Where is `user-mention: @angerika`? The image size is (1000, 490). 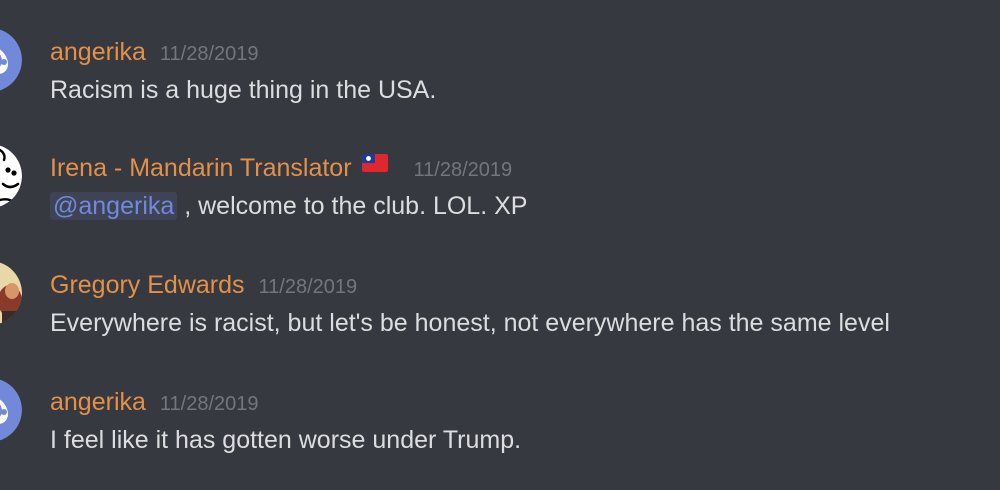 user-mention: @angerika is located at coordinates (114, 206).